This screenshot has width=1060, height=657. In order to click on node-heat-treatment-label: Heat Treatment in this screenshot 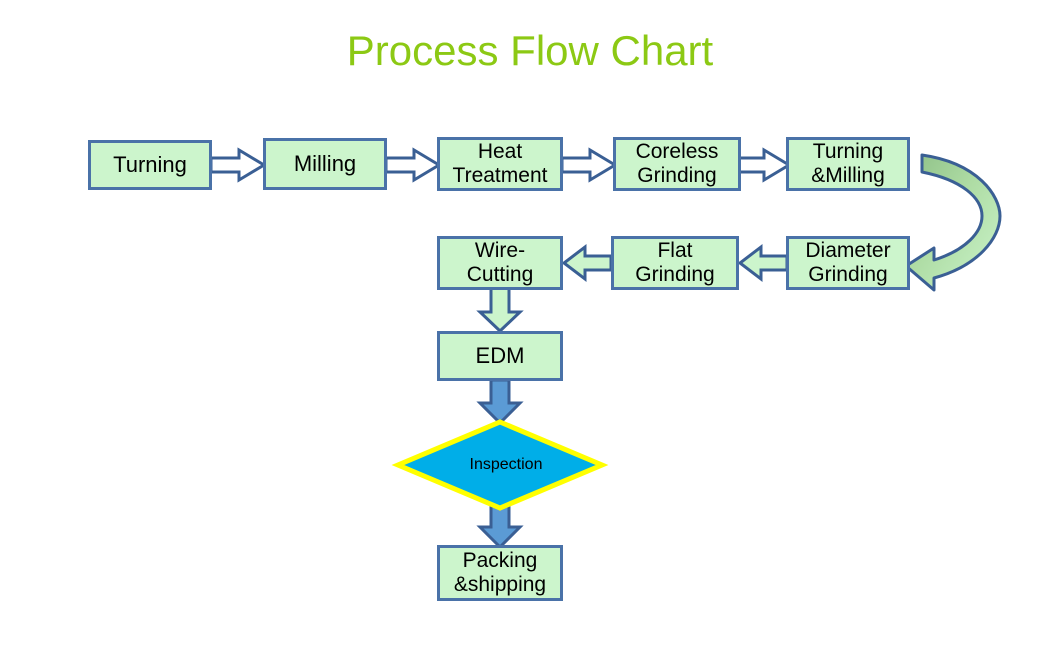, I will do `click(500, 163)`.